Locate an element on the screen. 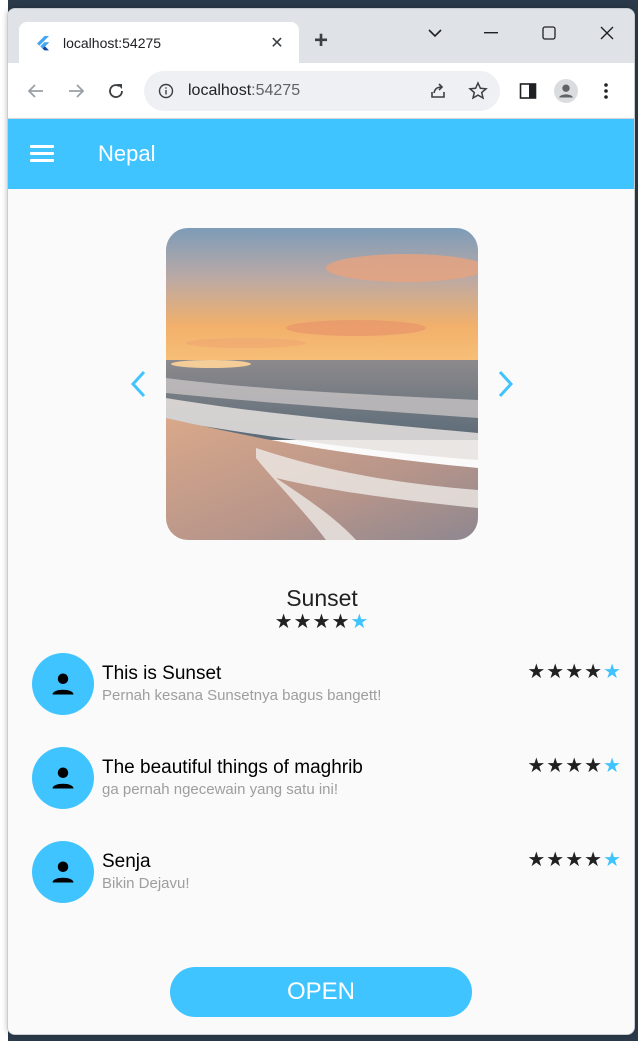 The height and width of the screenshot is (1041, 638). place-rating-stars: ★★★★★ is located at coordinates (322, 622).